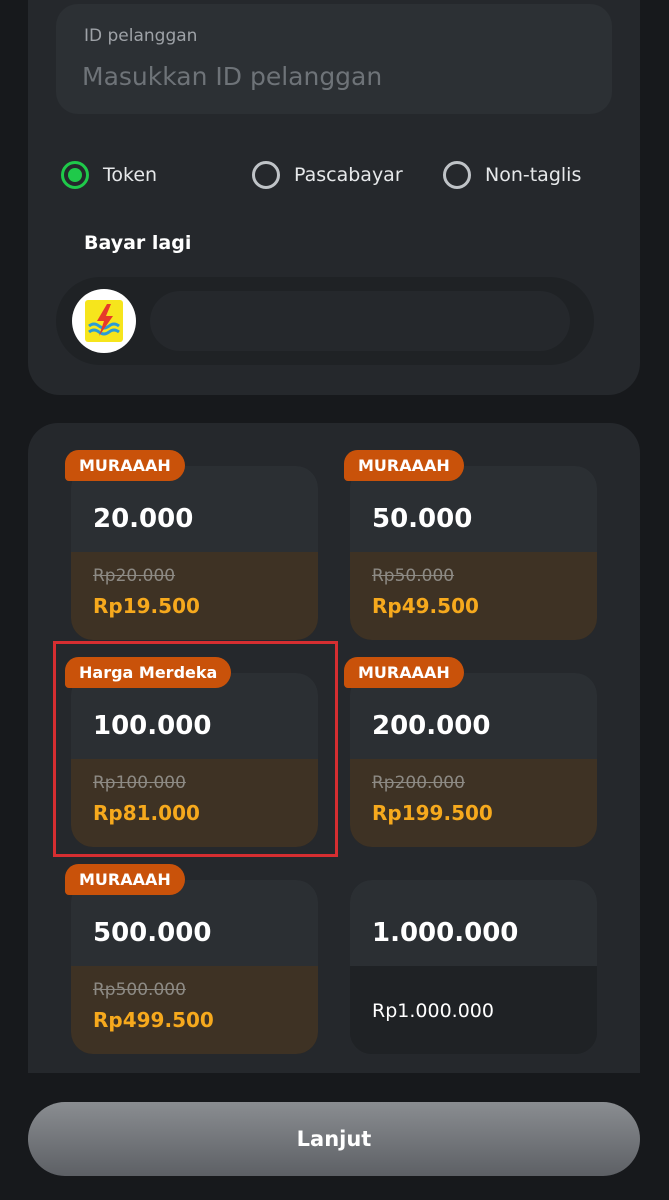 This screenshot has width=669, height=1200. I want to click on product-price-area: Rp500.000 Rp499.500, so click(194, 1010).